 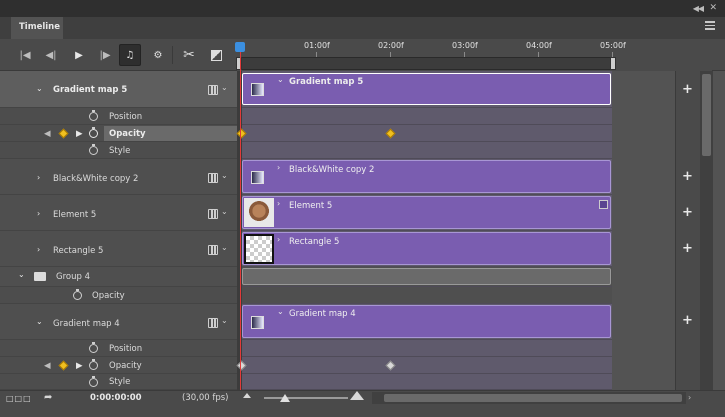 I want to click on play-icon: ▶, so click(x=79, y=55).